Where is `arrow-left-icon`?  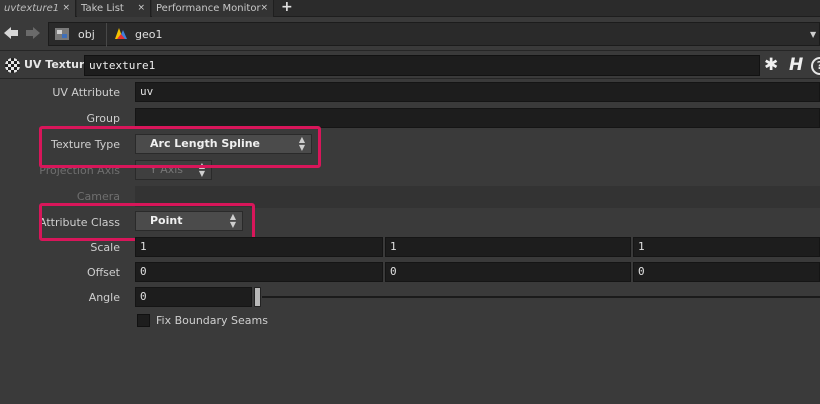
arrow-left-icon is located at coordinates (11, 35).